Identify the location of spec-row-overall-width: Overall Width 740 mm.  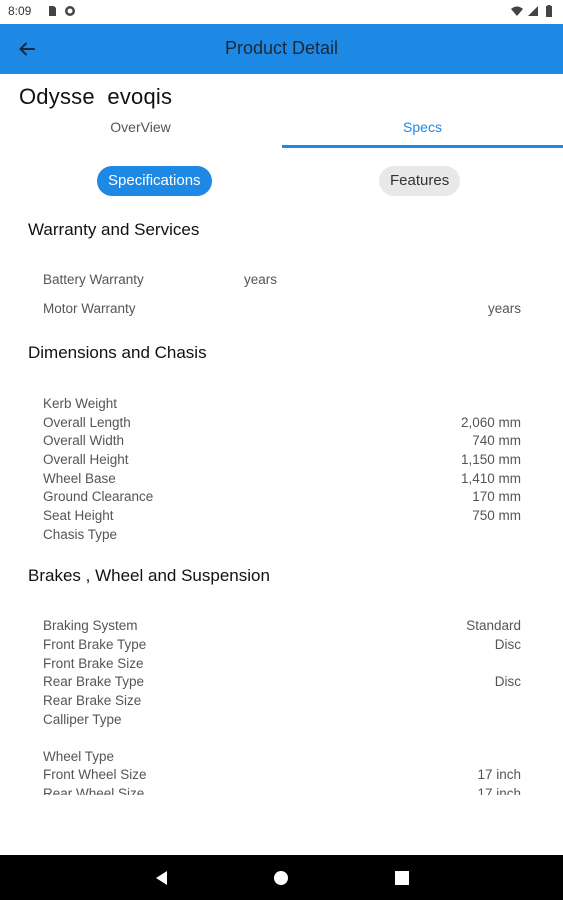
(282, 442).